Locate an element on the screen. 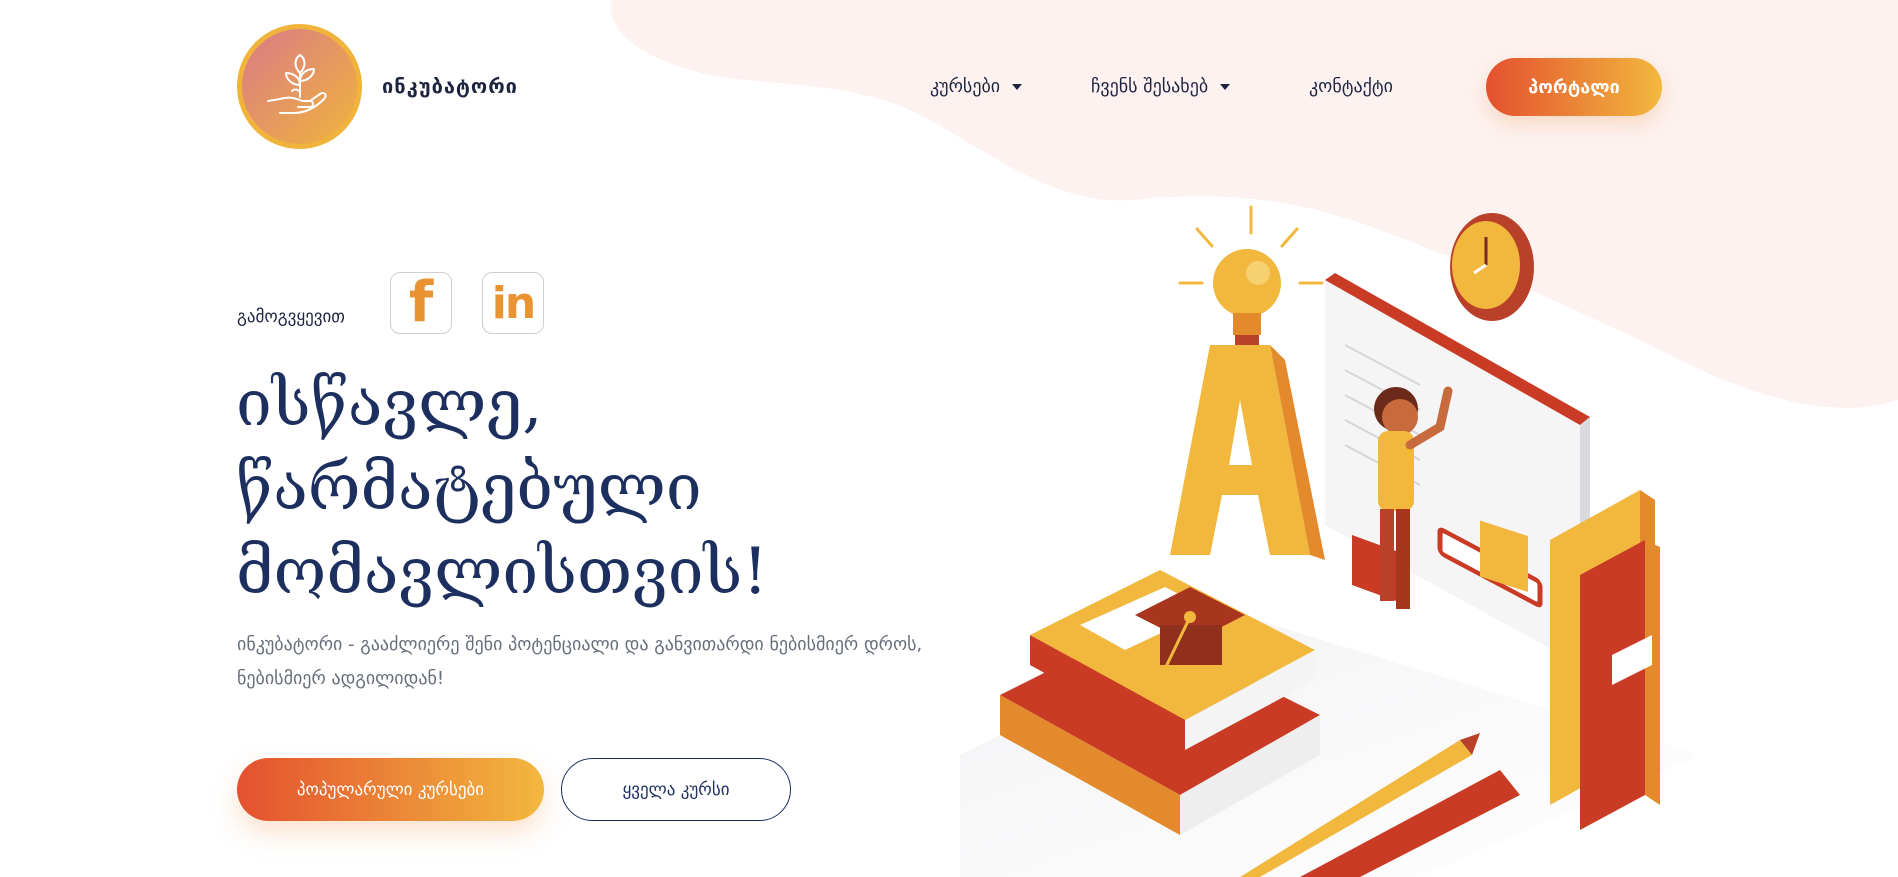 The width and height of the screenshot is (1898, 877). hero-headline: ისწავლე, წარმატებული მომავლისთვის! is located at coordinates (502, 488).